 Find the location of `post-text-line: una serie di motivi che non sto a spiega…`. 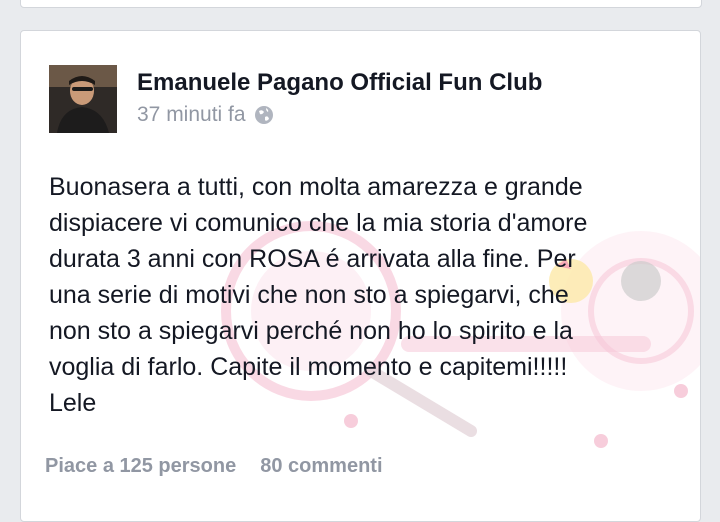

post-text-line: una serie di motivi che non sto a spiega… is located at coordinates (309, 295).